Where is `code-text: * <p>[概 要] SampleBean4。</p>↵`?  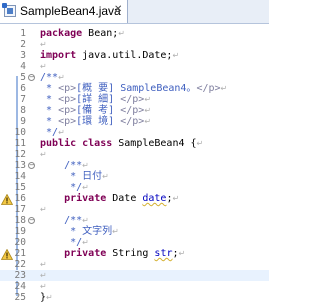 code-text: * <p>[概 要] SampleBean4。</p>↵ is located at coordinates (133, 88).